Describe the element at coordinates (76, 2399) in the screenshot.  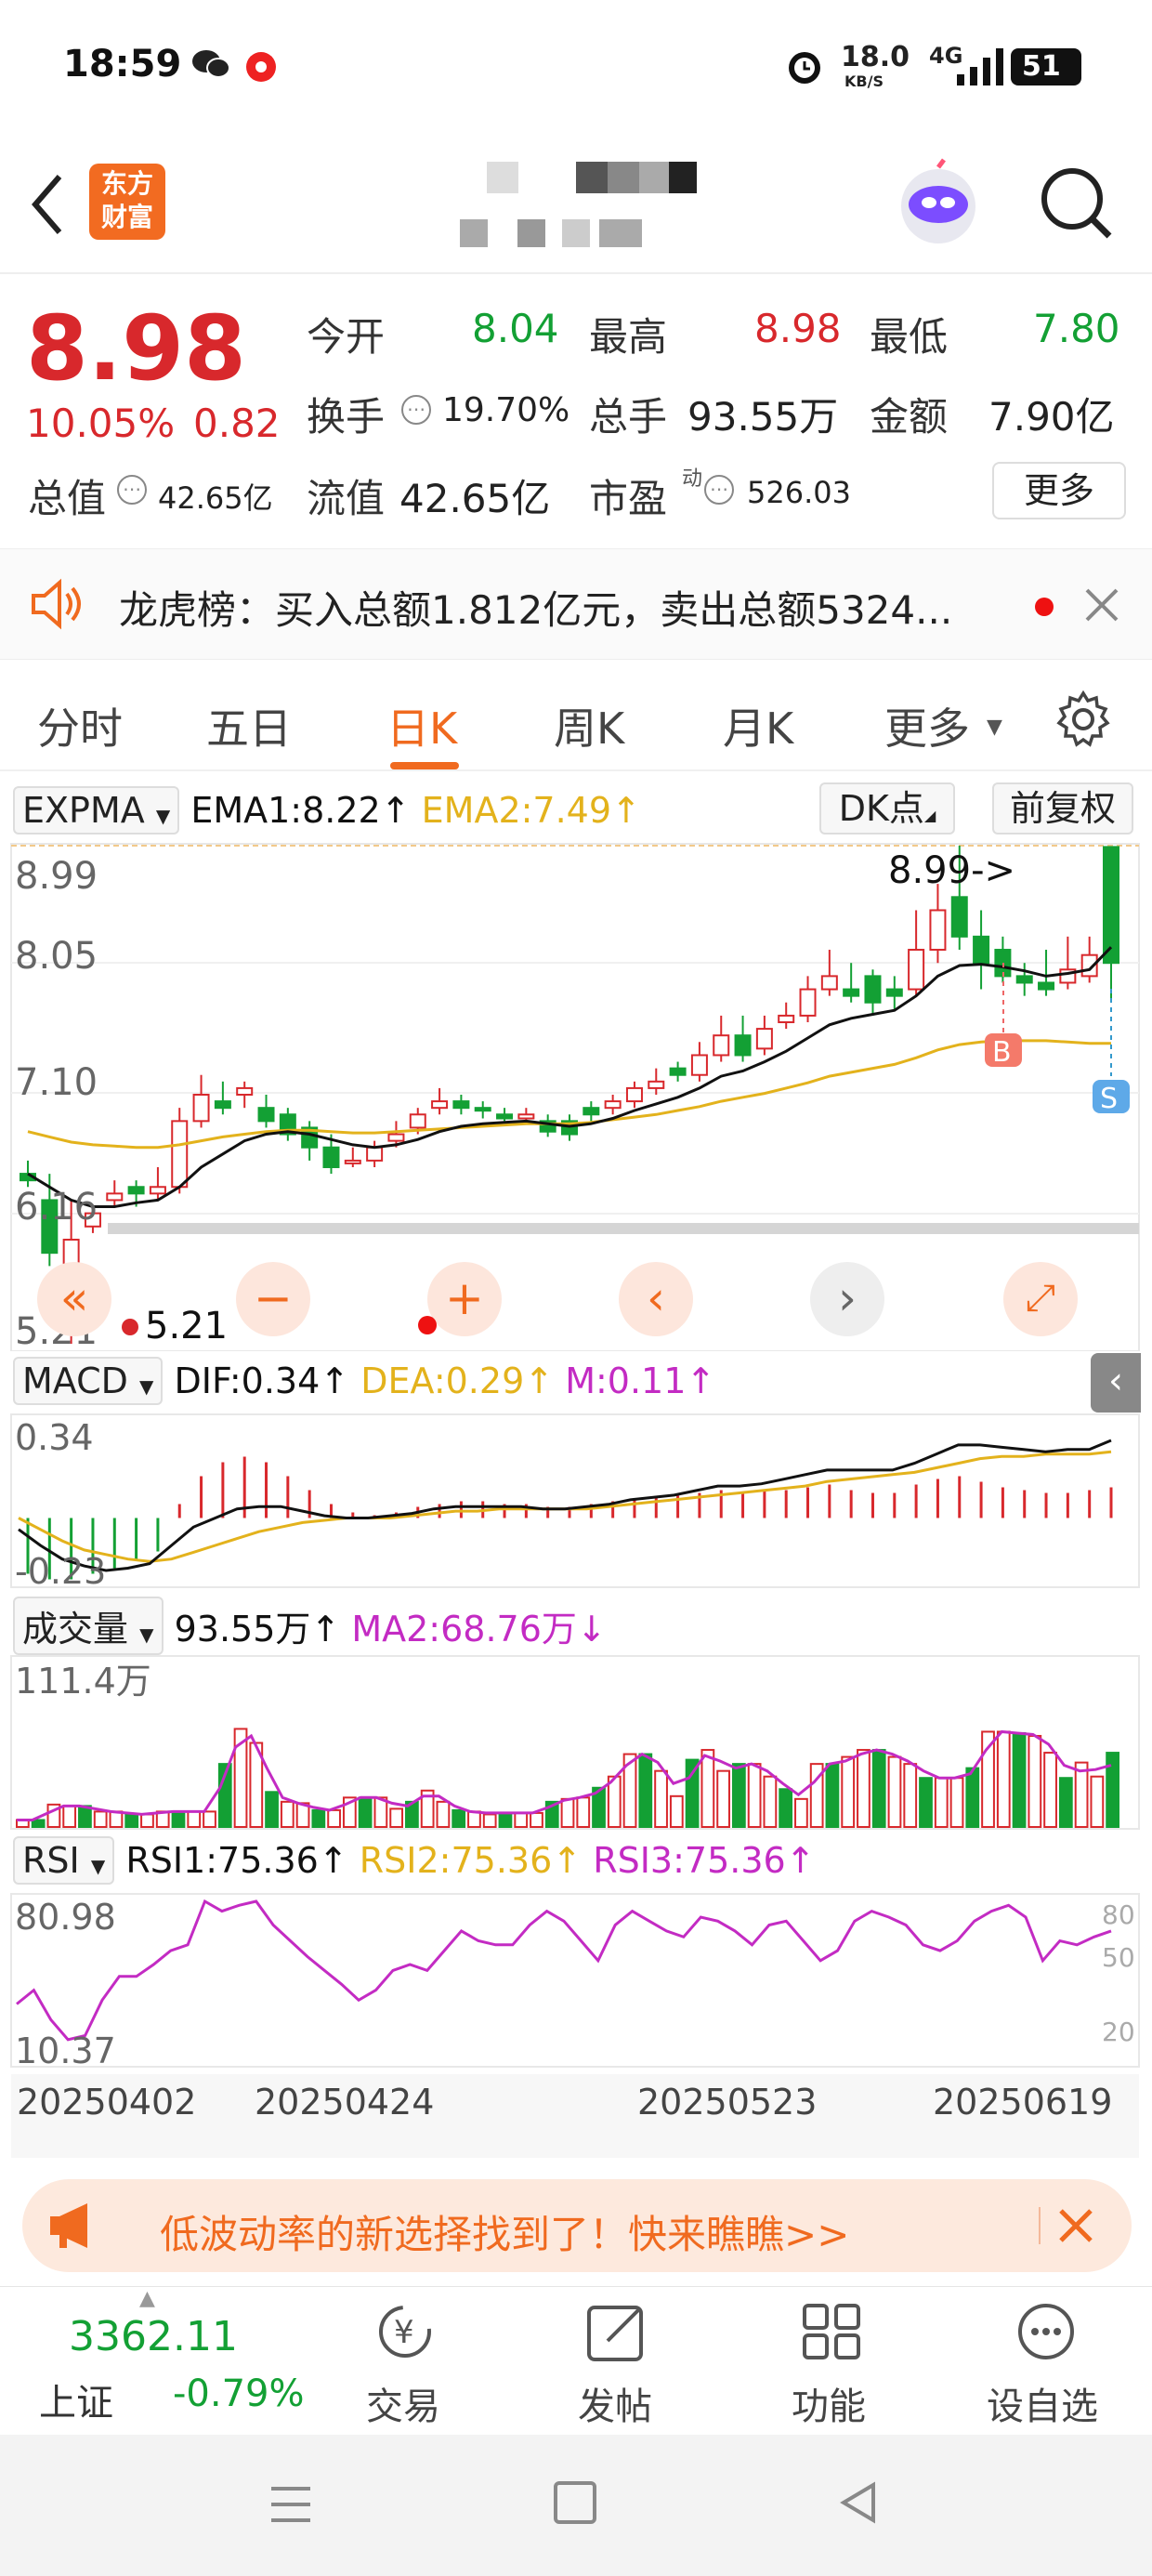
I see `index-name: 上证` at that location.